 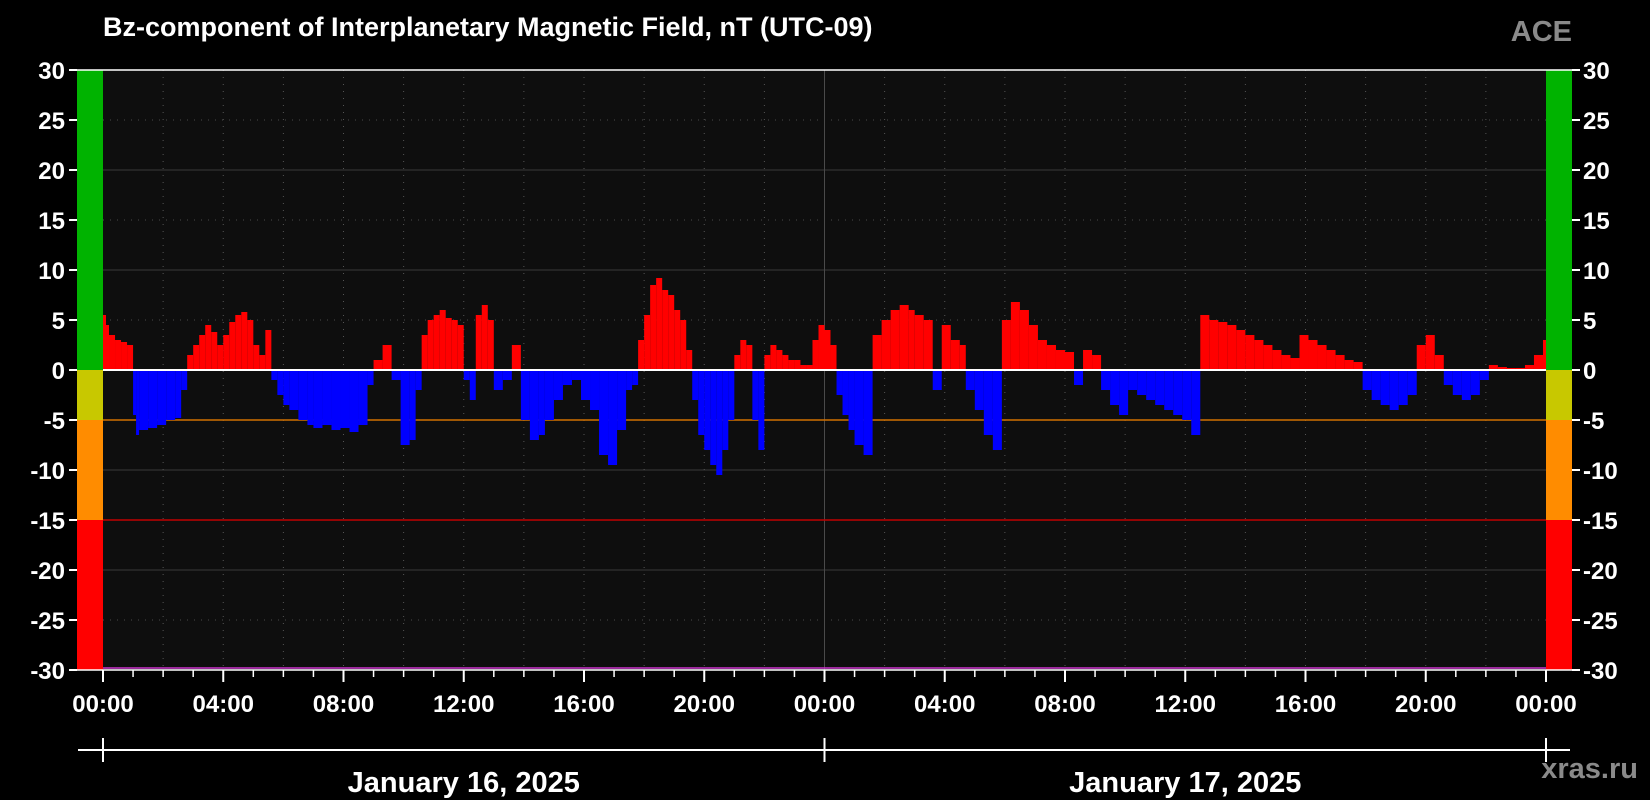 What do you see at coordinates (90, 395) in the screenshot?
I see `band-left-yellow` at bounding box center [90, 395].